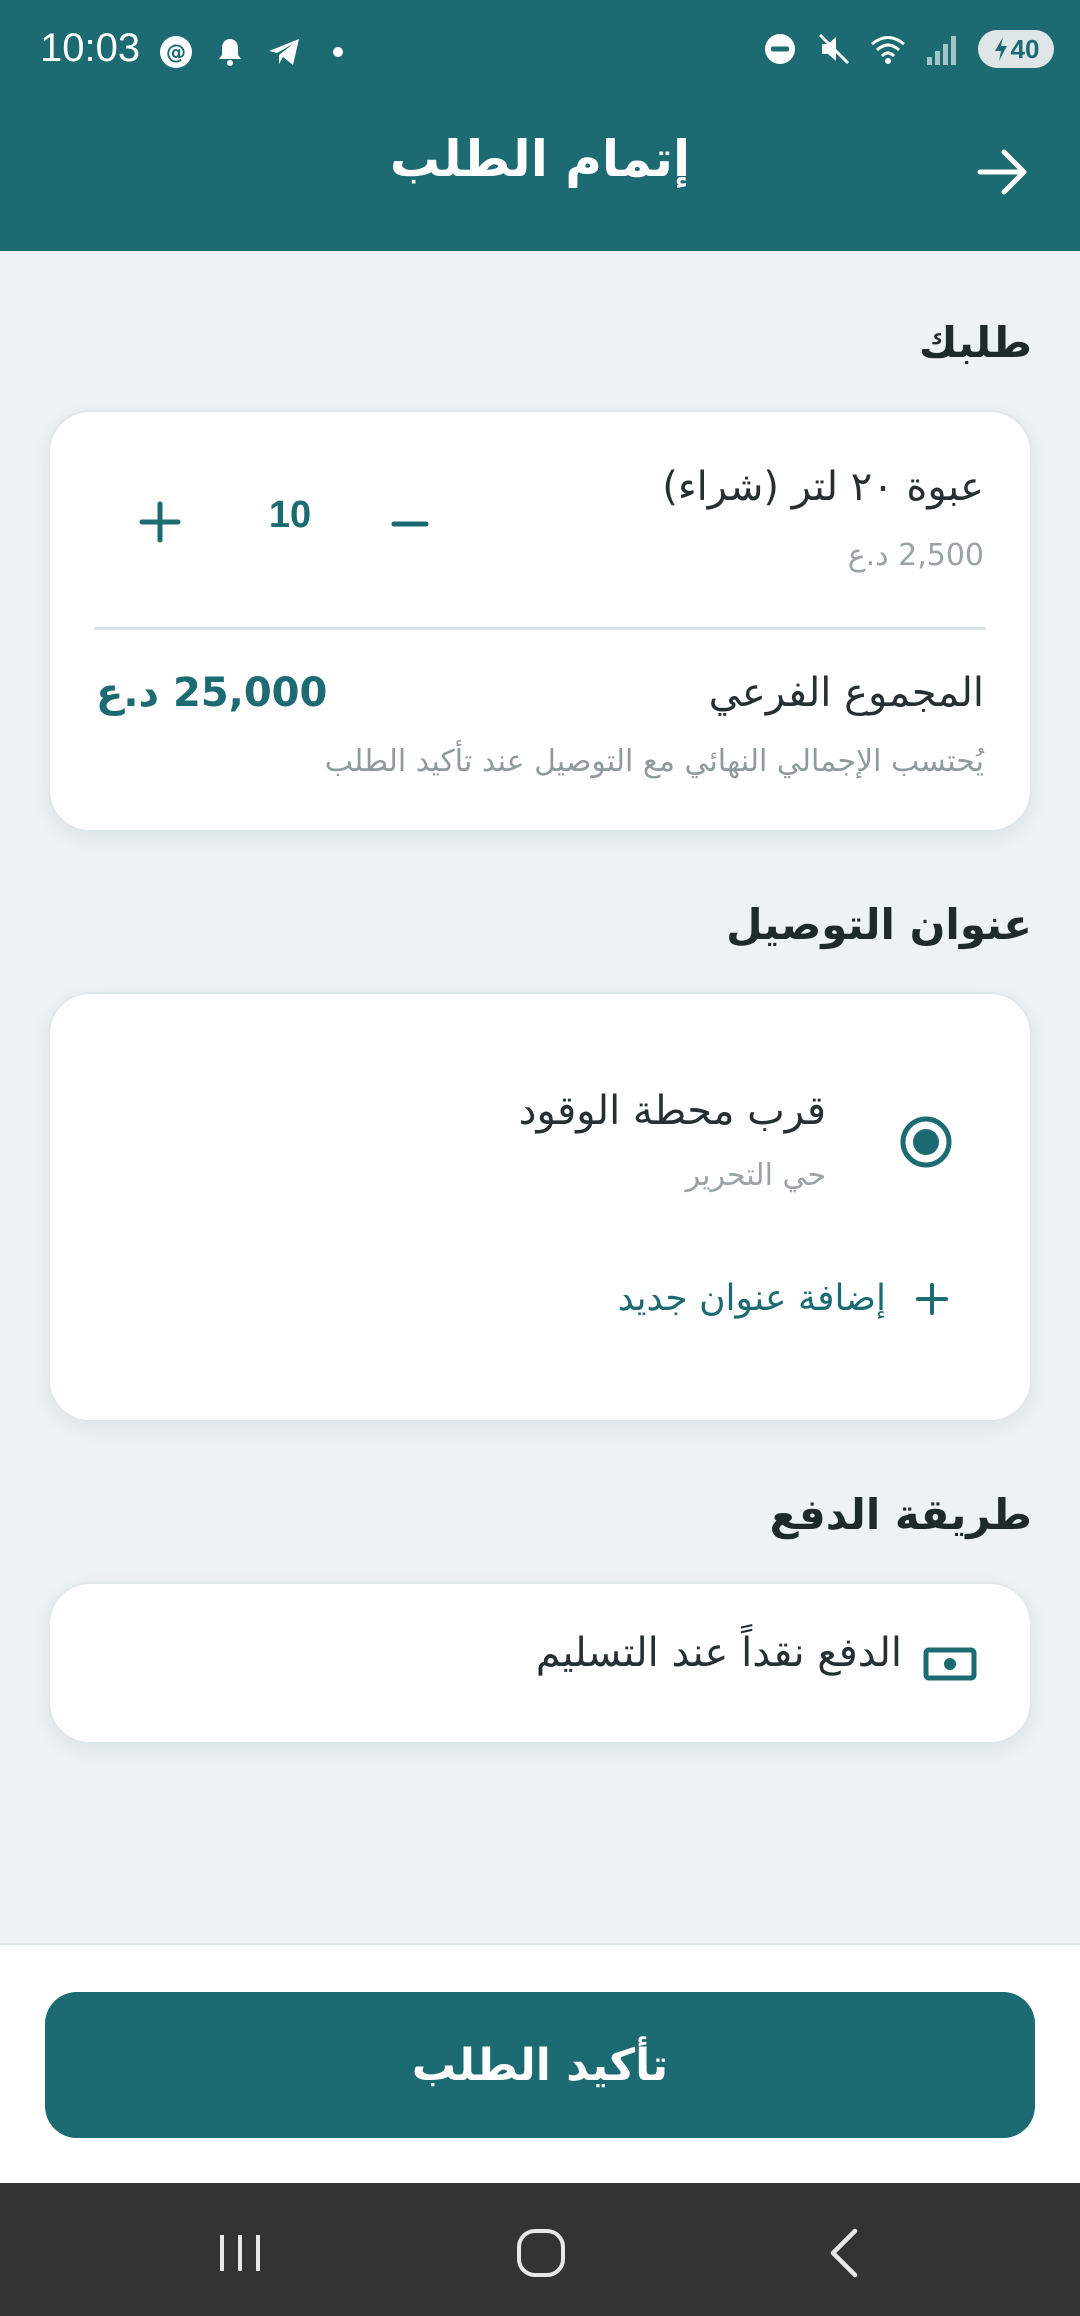 This screenshot has width=1080, height=2316. Describe the element at coordinates (290, 515) in the screenshot. I see `quantity-value: 10` at that location.